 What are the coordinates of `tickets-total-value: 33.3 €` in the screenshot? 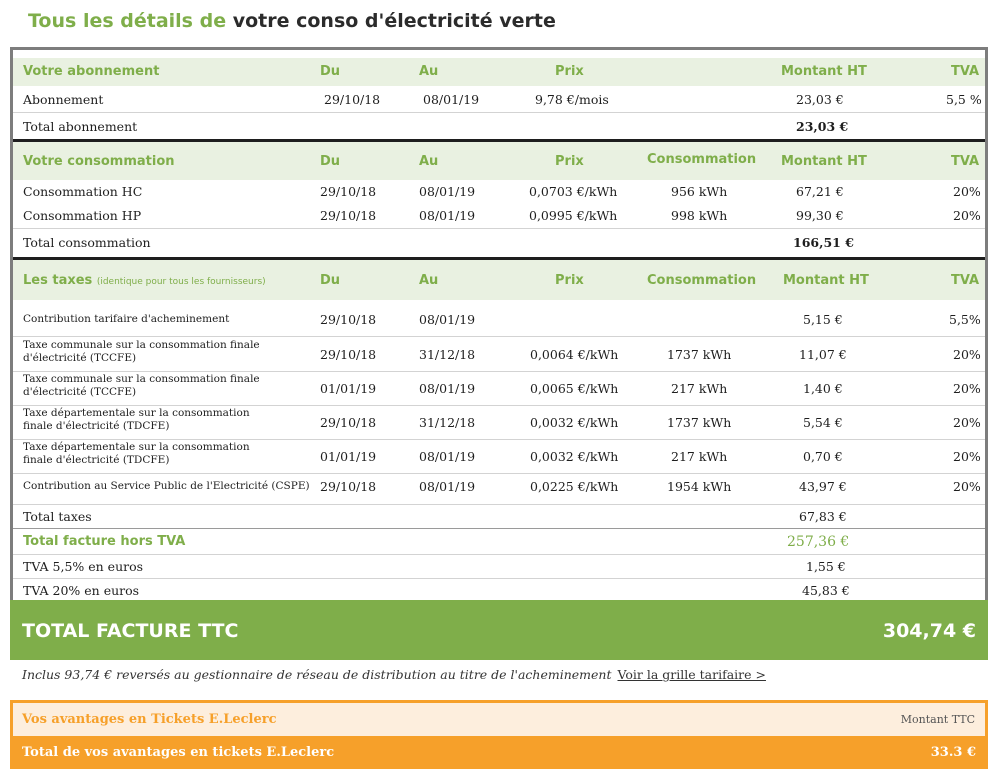 It's located at (953, 752).